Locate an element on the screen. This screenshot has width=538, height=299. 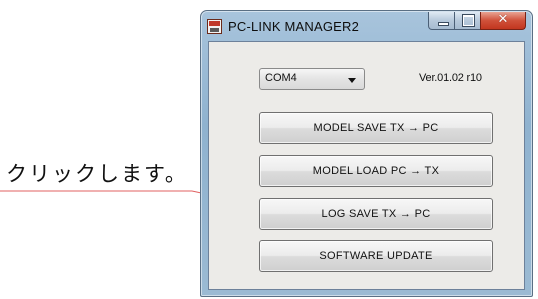
maximize-button is located at coordinates (467, 21).